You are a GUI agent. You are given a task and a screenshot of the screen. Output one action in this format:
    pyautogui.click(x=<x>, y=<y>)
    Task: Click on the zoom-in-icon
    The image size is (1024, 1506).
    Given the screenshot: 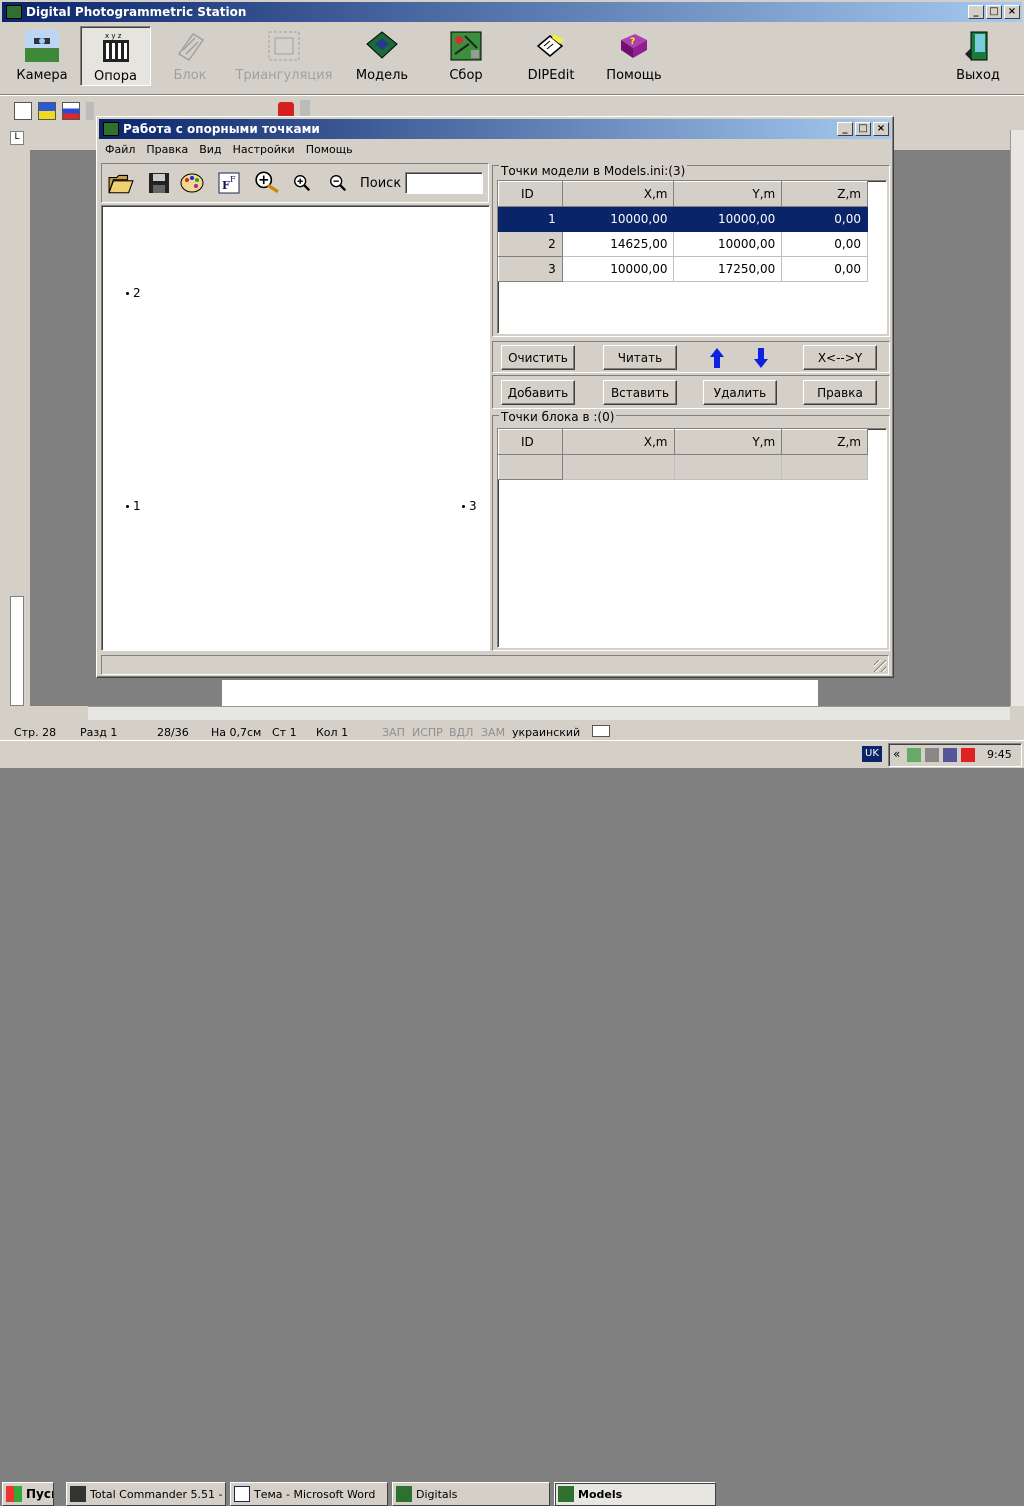 What is the action you would take?
    pyautogui.click(x=302, y=183)
    